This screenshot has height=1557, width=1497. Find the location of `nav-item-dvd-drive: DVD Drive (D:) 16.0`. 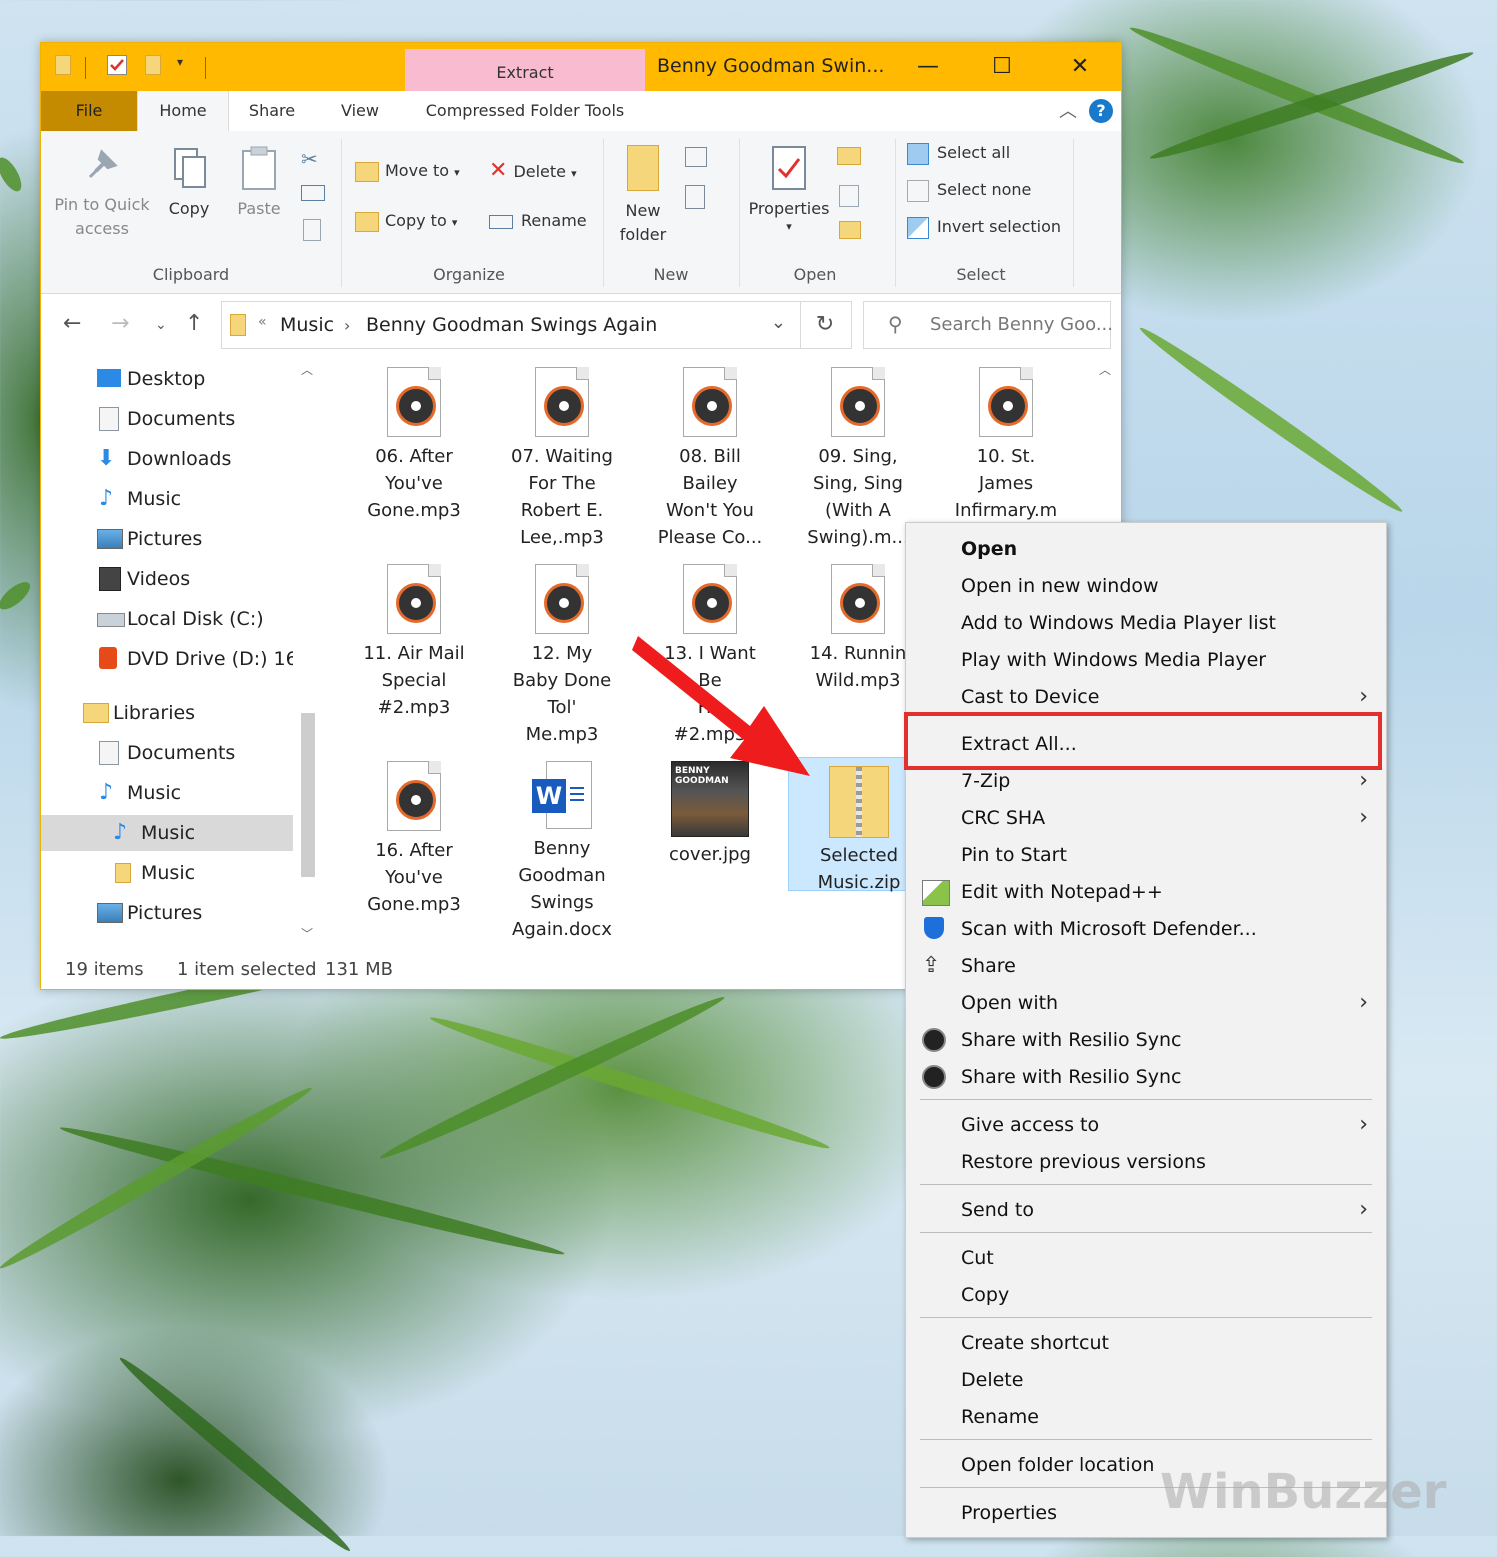

nav-item-dvd-drive: DVD Drive (D:) 16.0 is located at coordinates (167, 659).